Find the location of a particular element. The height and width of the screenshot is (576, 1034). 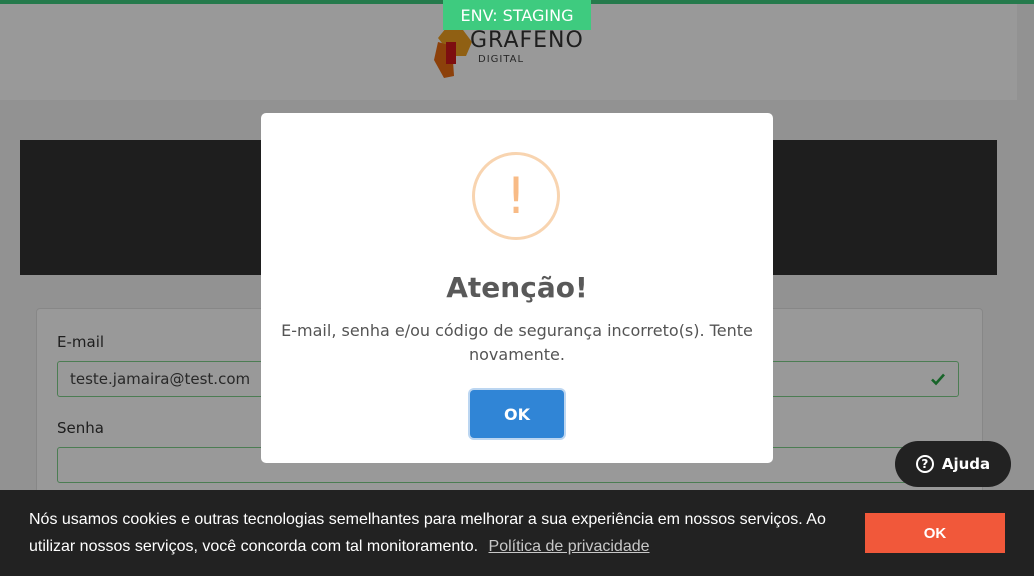

help-label: Ajuda is located at coordinates (966, 464).